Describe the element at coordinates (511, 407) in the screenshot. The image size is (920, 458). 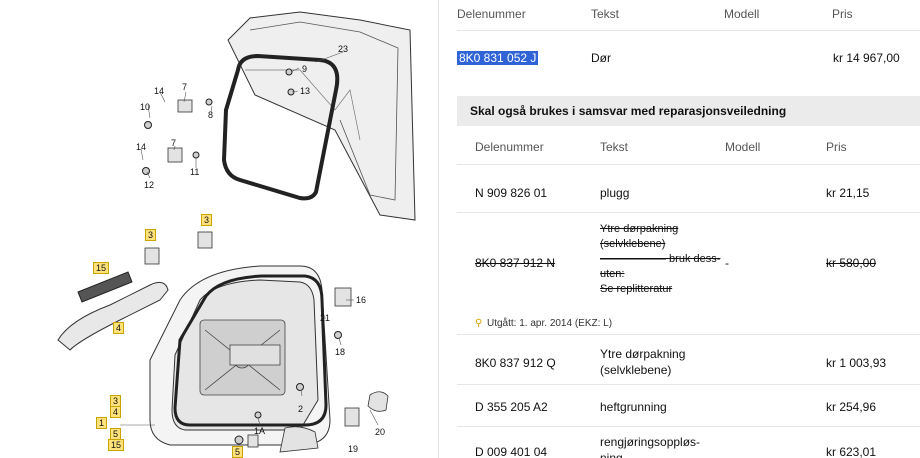
I see `row-part-number: D 355 205 A2` at that location.